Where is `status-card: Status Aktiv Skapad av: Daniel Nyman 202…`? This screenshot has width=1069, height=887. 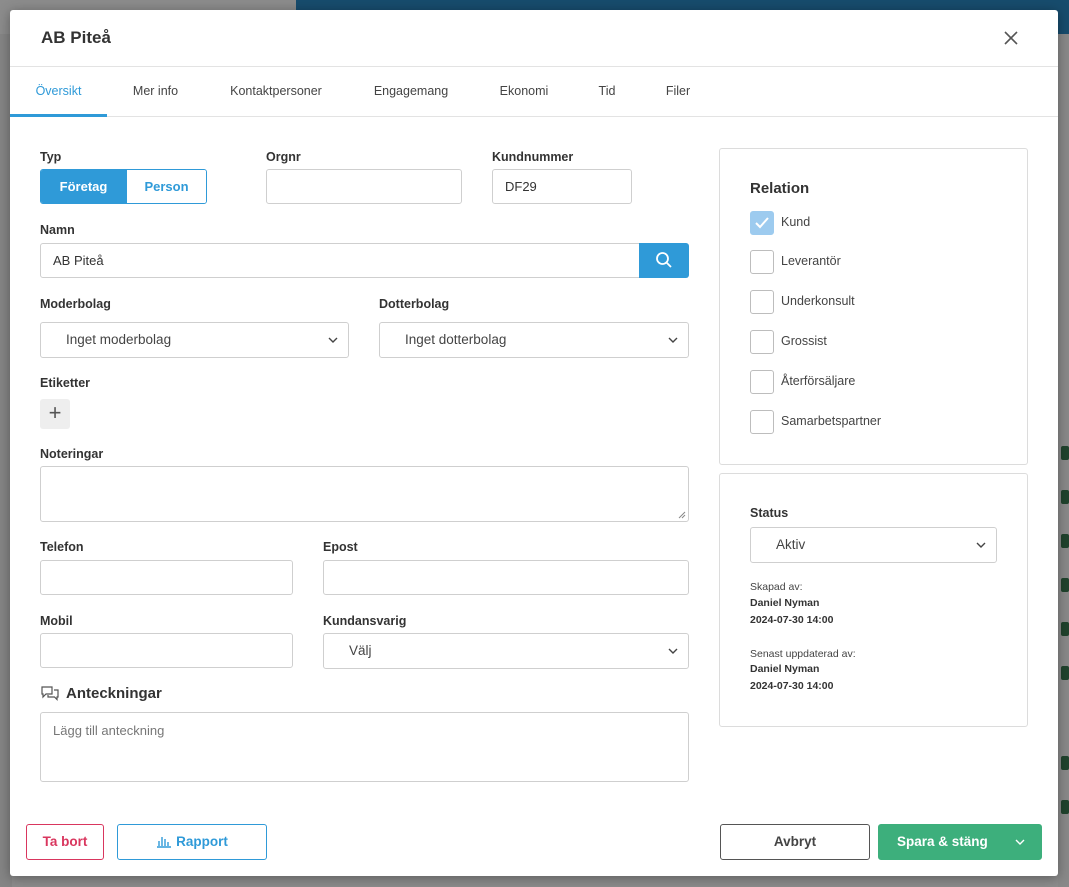 status-card: Status Aktiv Skapad av: Daniel Nyman 202… is located at coordinates (873, 600).